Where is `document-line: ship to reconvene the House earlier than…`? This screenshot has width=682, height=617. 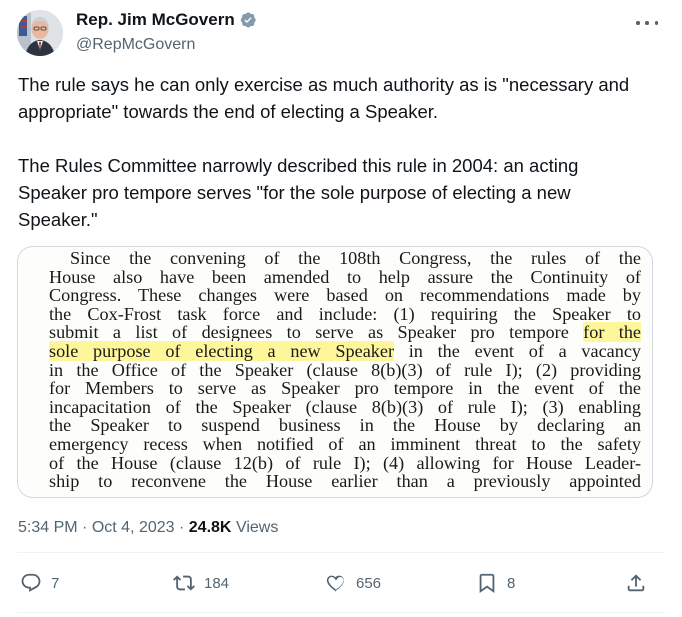 document-line: ship to reconvene the House earlier than… is located at coordinates (345, 481).